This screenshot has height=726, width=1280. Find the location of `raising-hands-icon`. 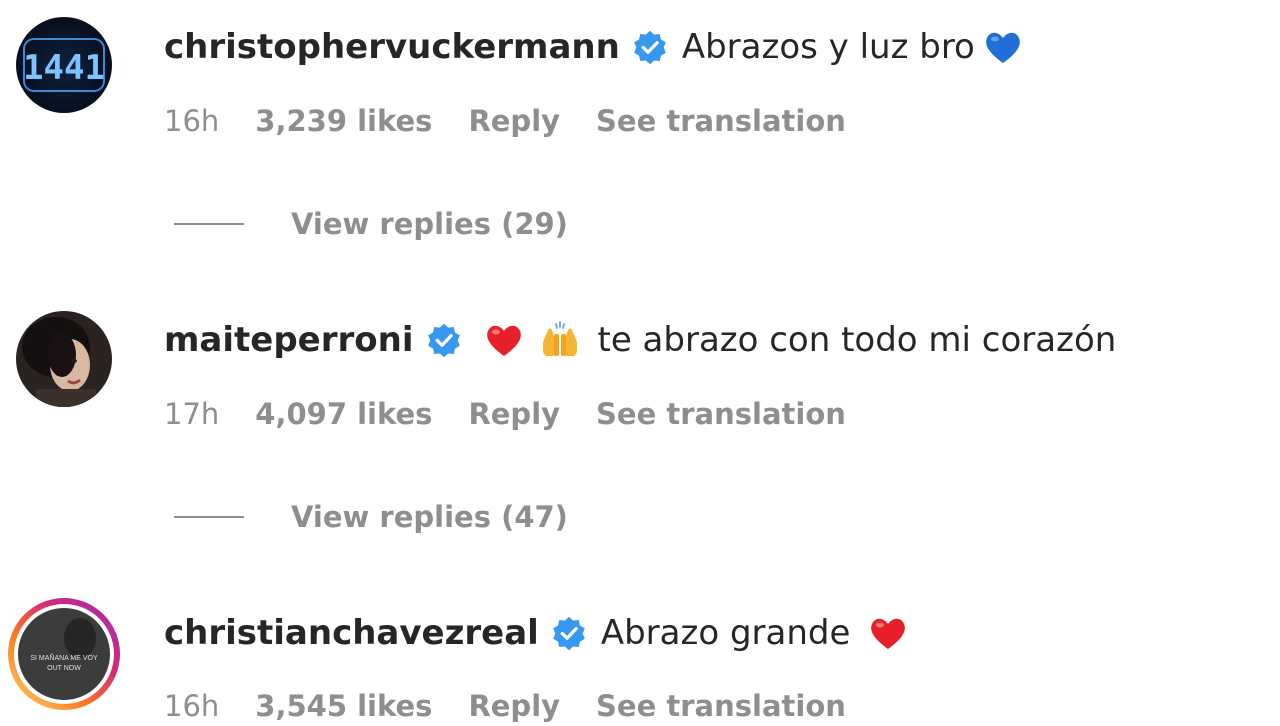

raising-hands-icon is located at coordinates (560, 340).